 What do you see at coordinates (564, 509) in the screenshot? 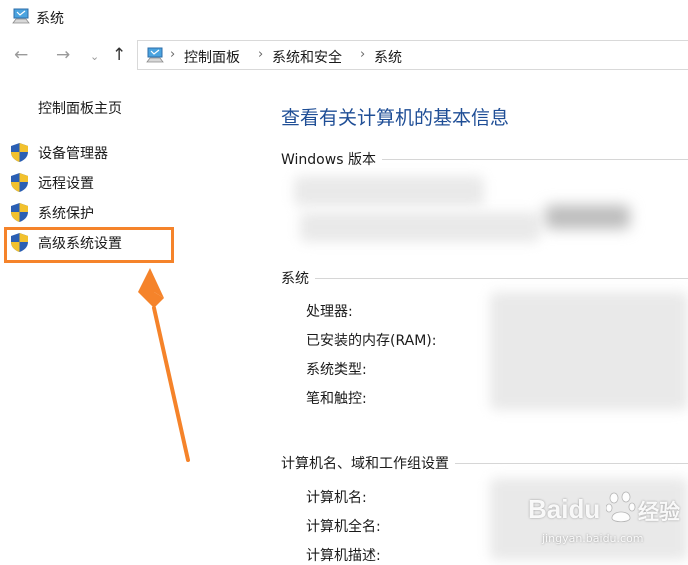
I see `watermark-brand: Baidu` at bounding box center [564, 509].